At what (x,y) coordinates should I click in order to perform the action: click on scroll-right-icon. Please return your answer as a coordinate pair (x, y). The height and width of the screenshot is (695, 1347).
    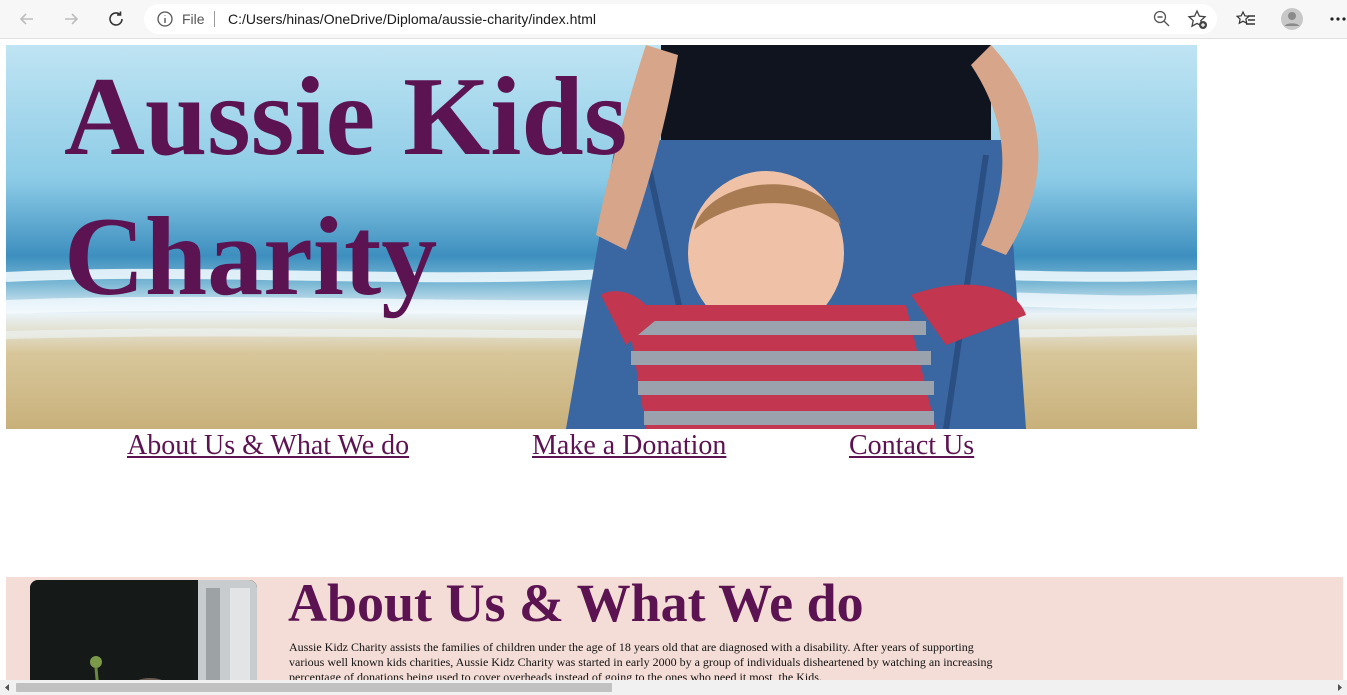
    Looking at the image, I should click on (1339, 687).